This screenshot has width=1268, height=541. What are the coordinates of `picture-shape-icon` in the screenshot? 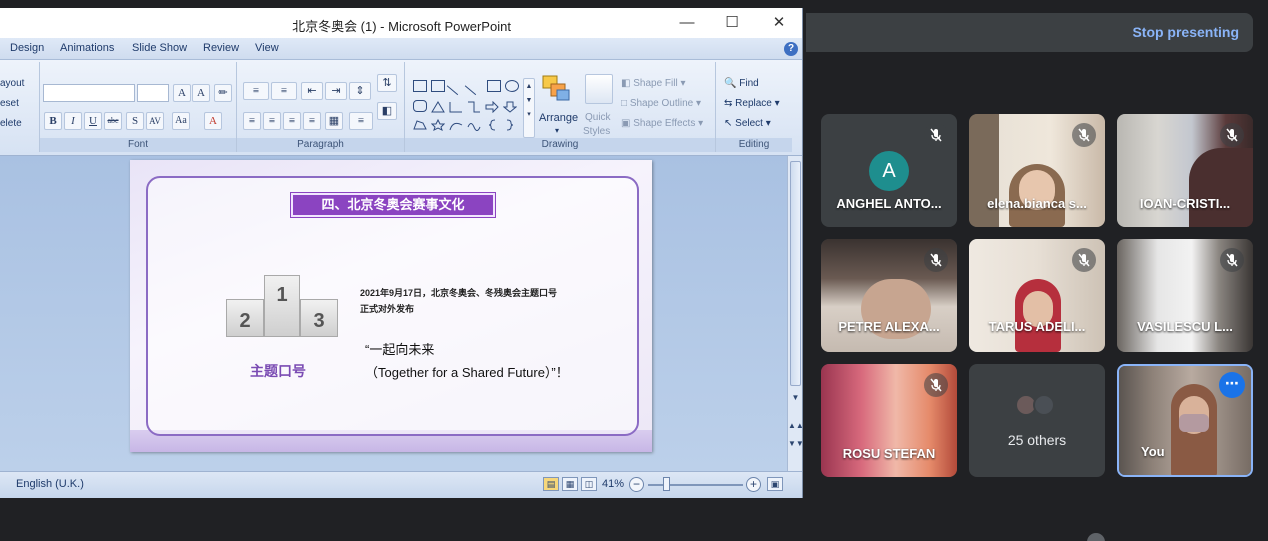 It's located at (438, 86).